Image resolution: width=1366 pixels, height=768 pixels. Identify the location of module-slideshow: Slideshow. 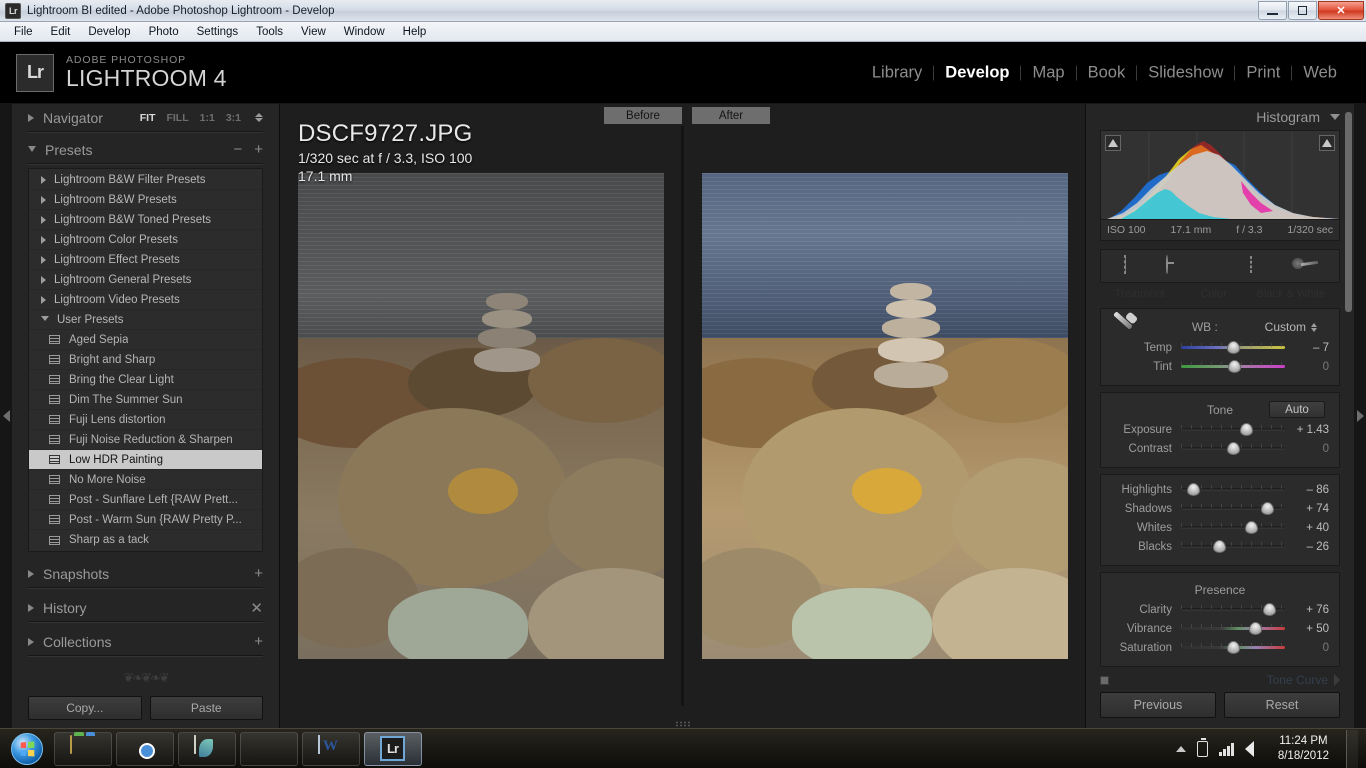
(1185, 72).